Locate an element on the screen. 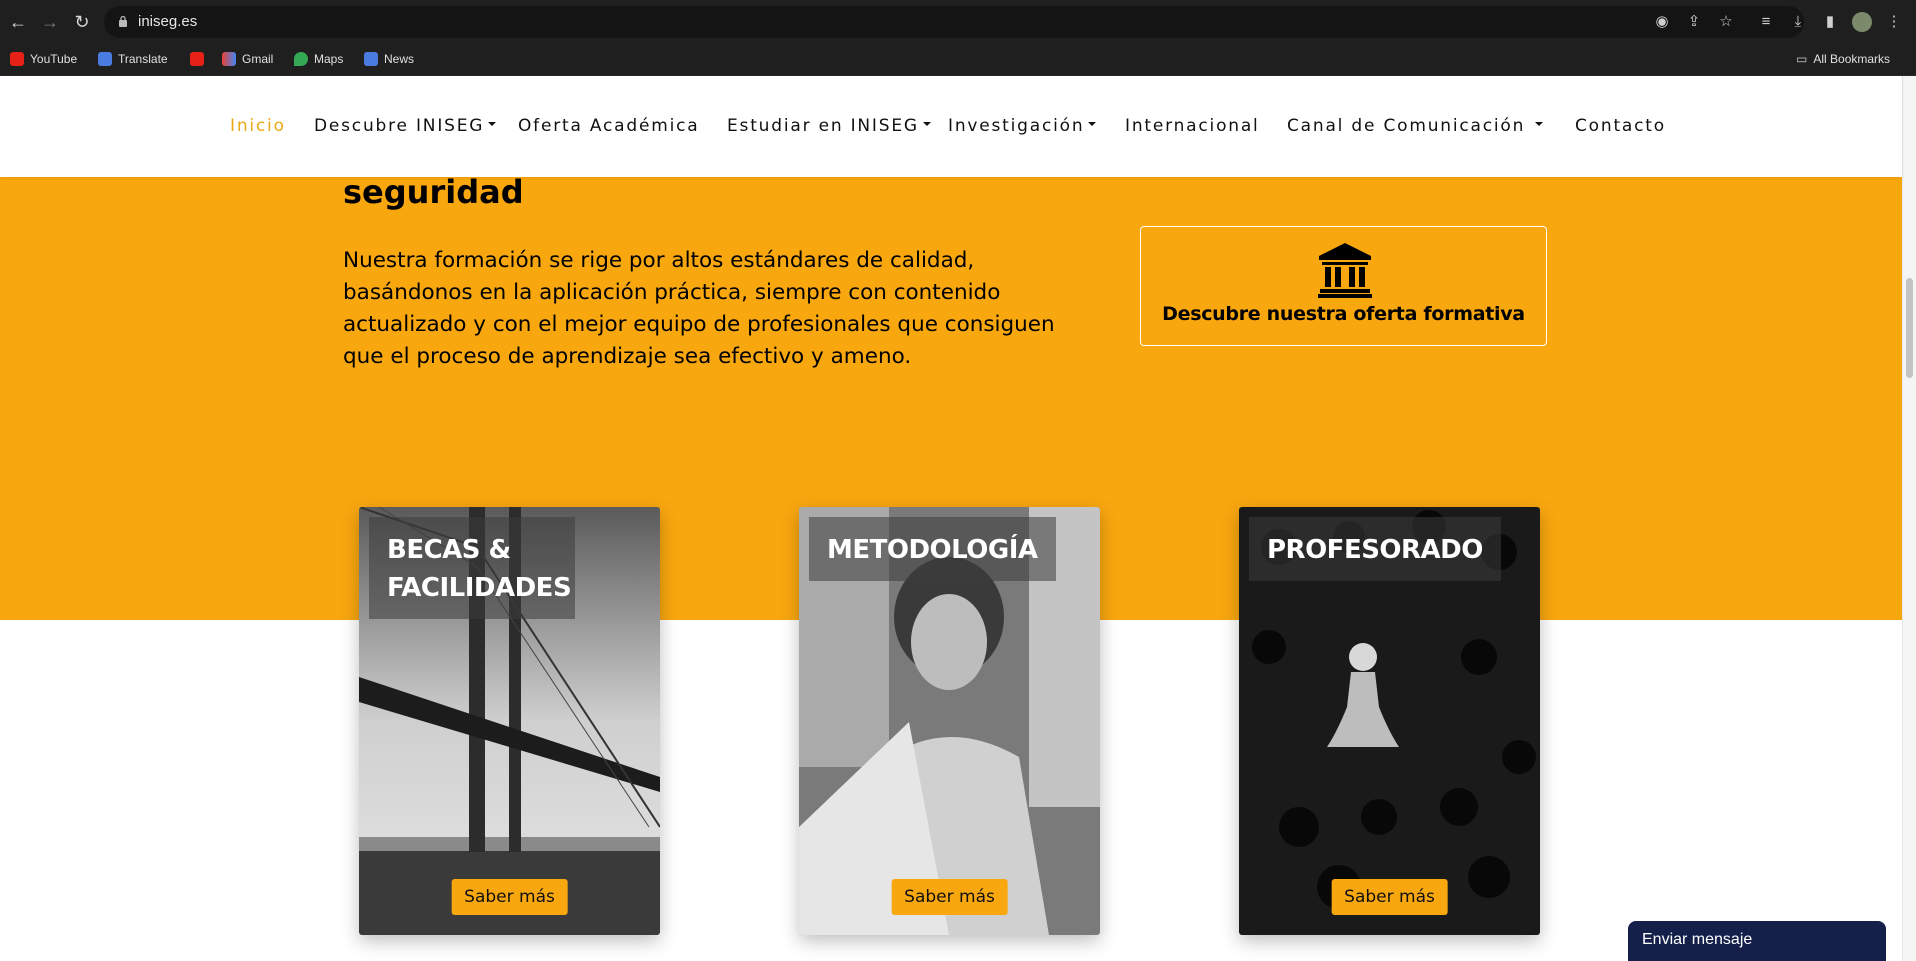 This screenshot has width=1916, height=961. translate-icon is located at coordinates (105, 59).